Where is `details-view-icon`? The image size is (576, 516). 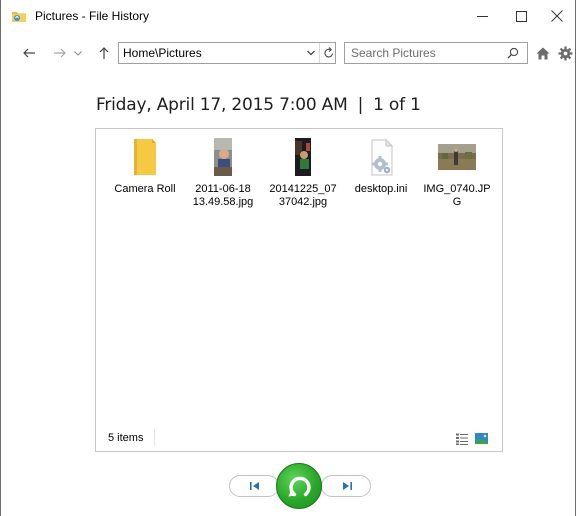 details-view-icon is located at coordinates (462, 439).